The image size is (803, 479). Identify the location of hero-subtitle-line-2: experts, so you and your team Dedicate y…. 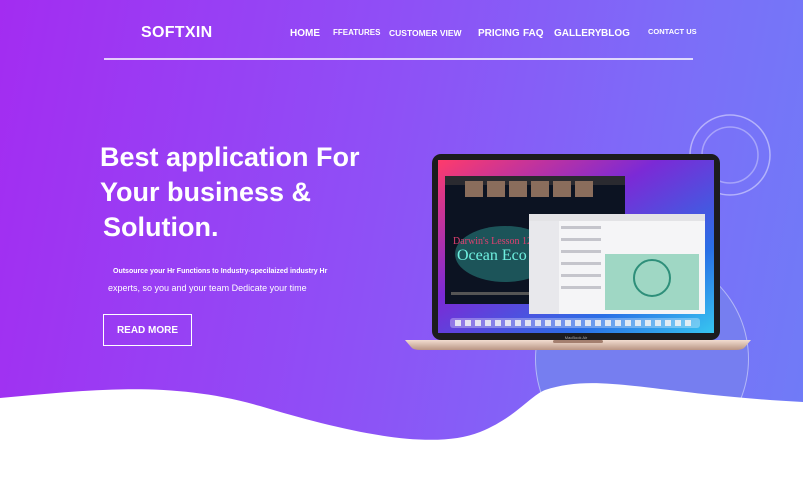
(207, 288).